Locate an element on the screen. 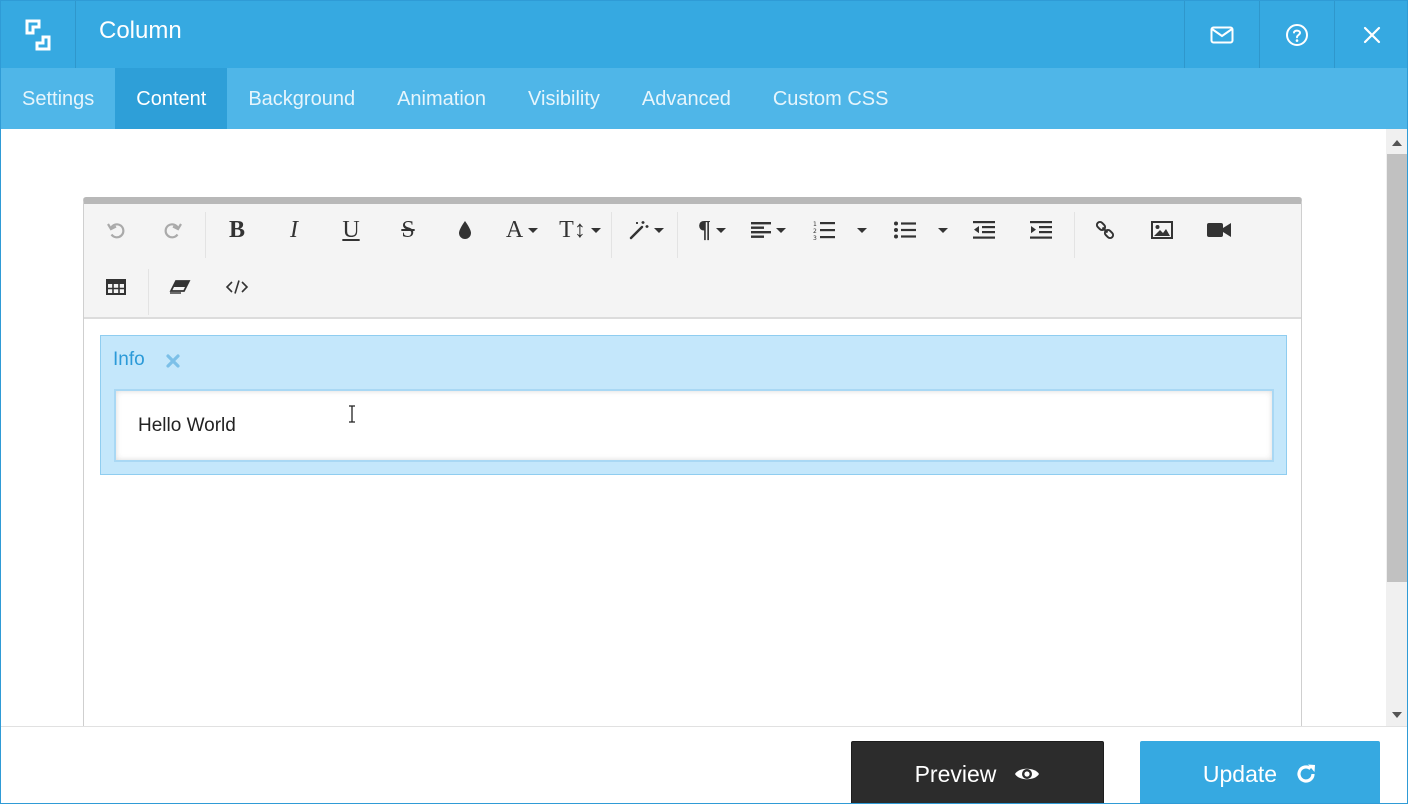  triangle-up-icon is located at coordinates (1396, 143).